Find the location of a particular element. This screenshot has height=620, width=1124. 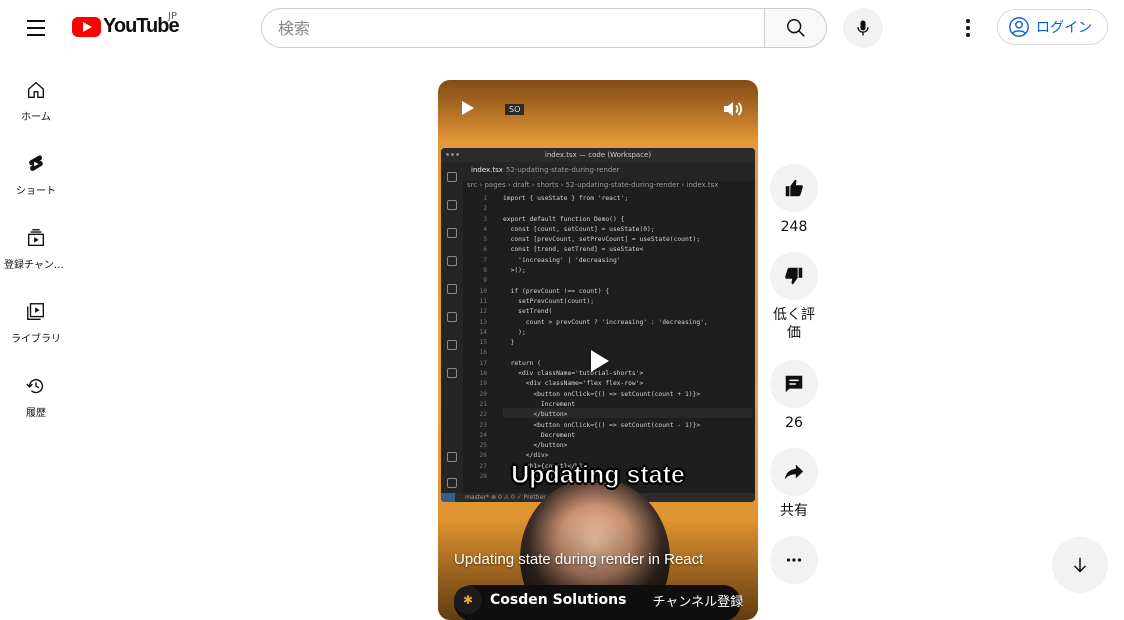

code-line: >(); is located at coordinates (514, 271).